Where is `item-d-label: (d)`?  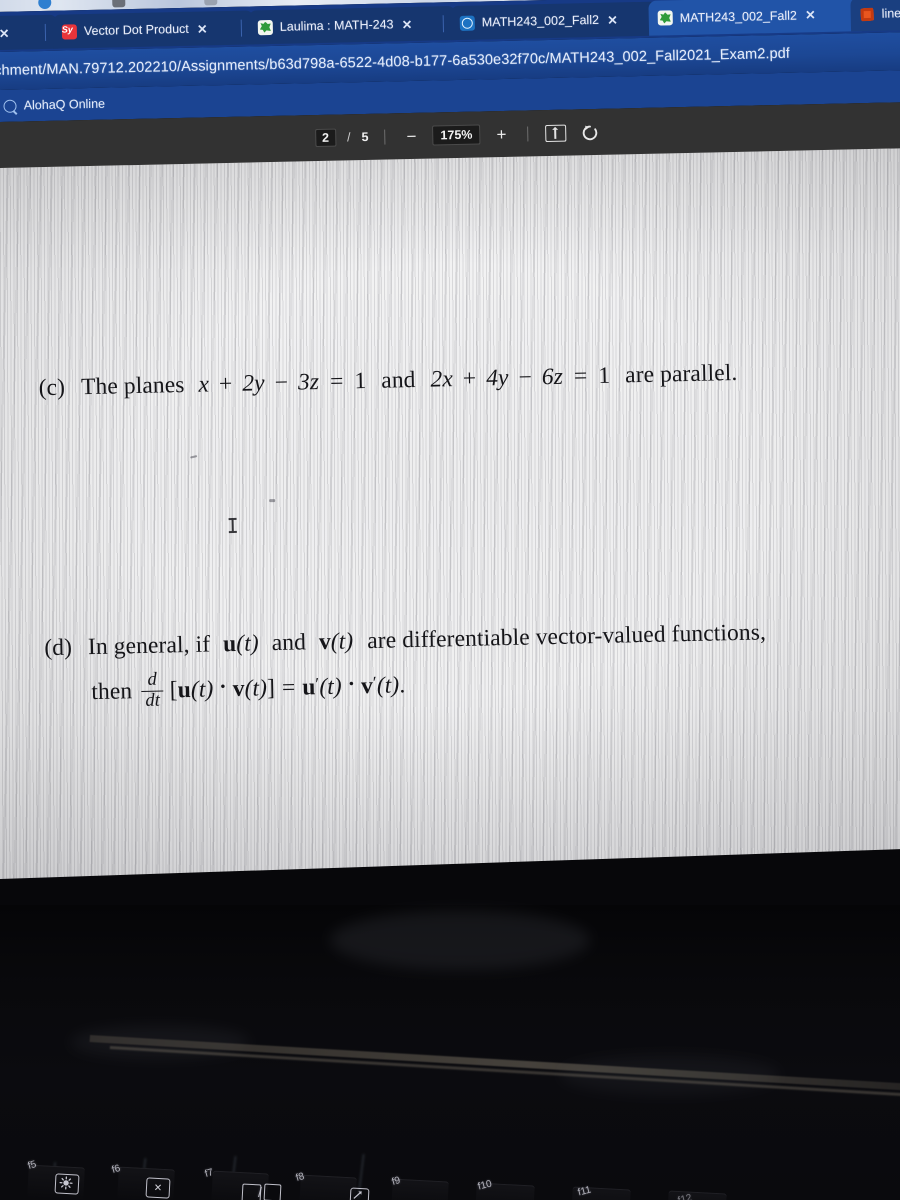
item-d-label: (d) is located at coordinates (58, 648).